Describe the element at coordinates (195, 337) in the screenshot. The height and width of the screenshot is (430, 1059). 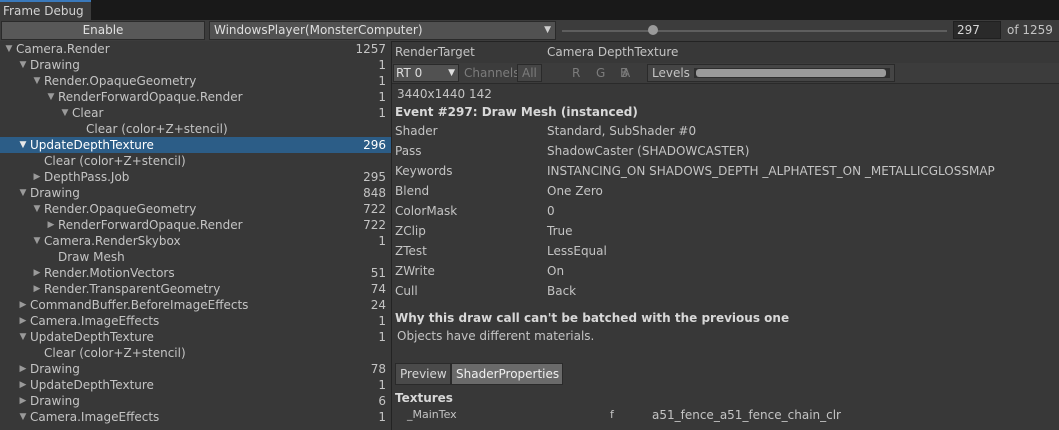
I see `tree-row: ▼ UpdateDepthTexture 1` at that location.